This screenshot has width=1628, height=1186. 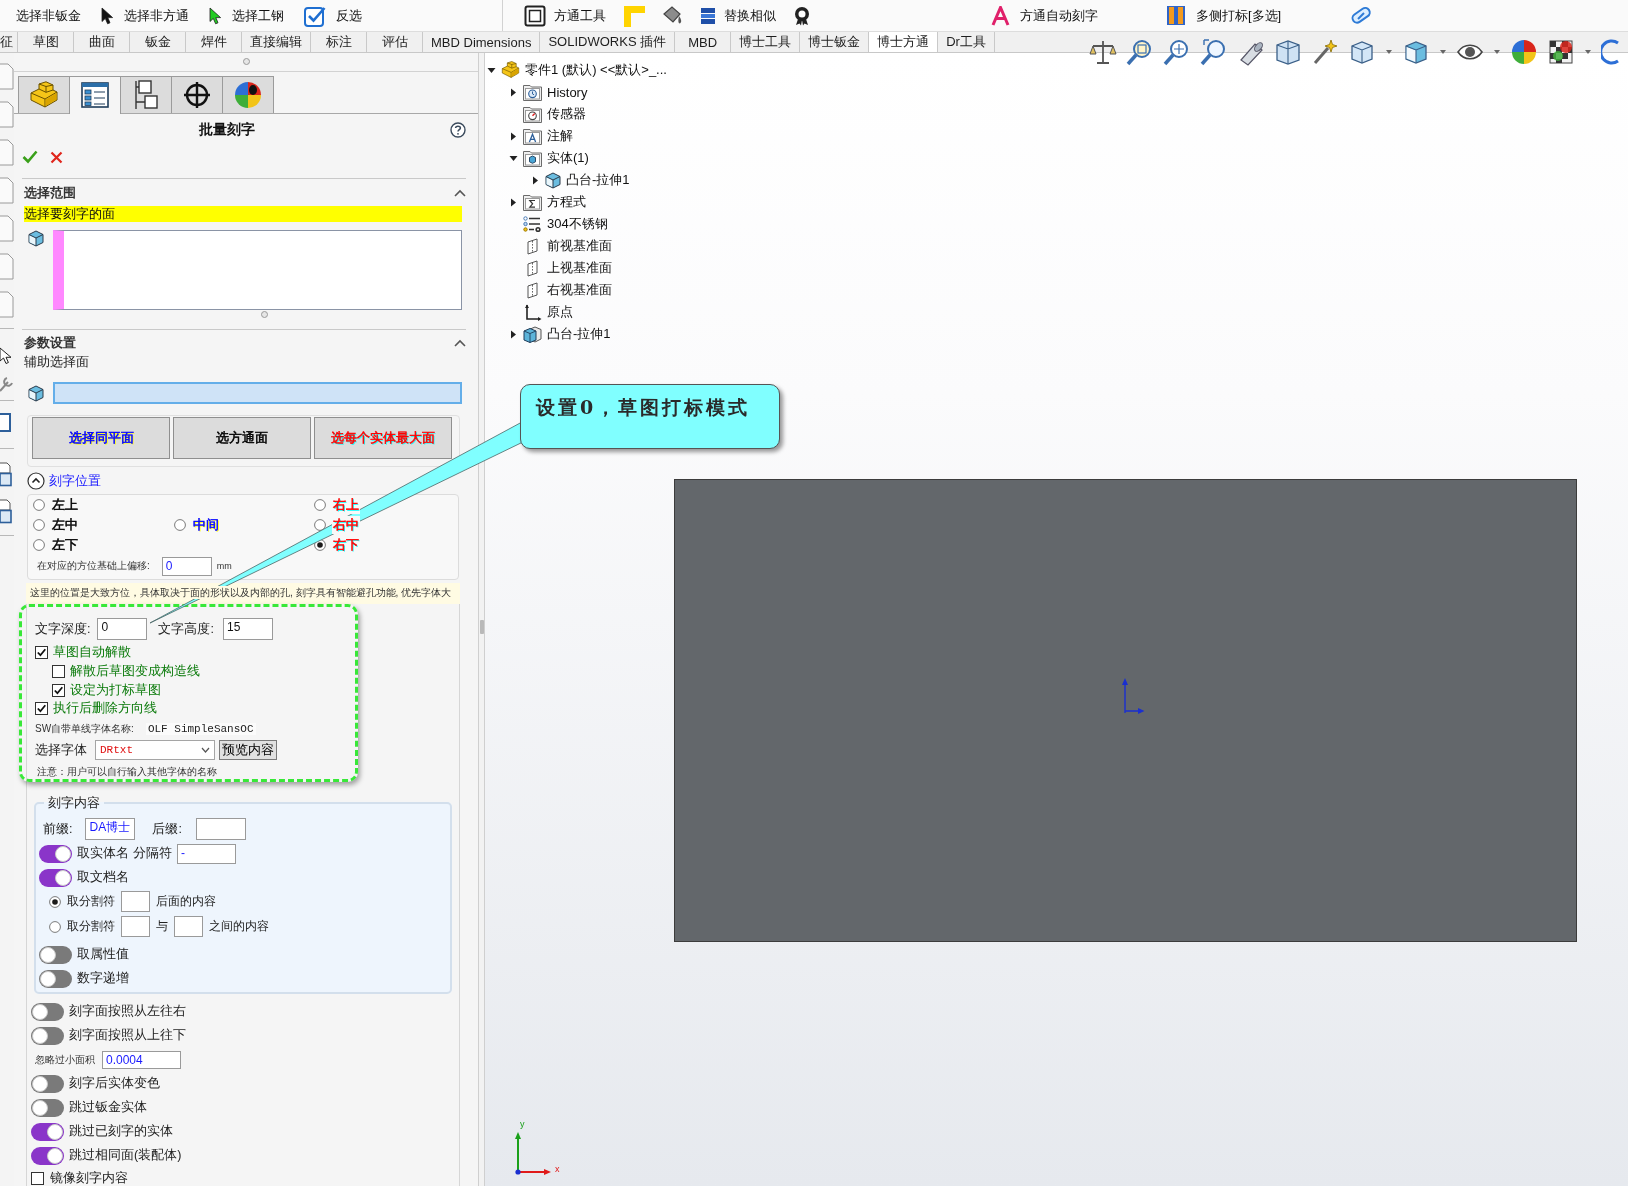 What do you see at coordinates (548, 136) in the screenshot?
I see `tree-item: 注解` at bounding box center [548, 136].